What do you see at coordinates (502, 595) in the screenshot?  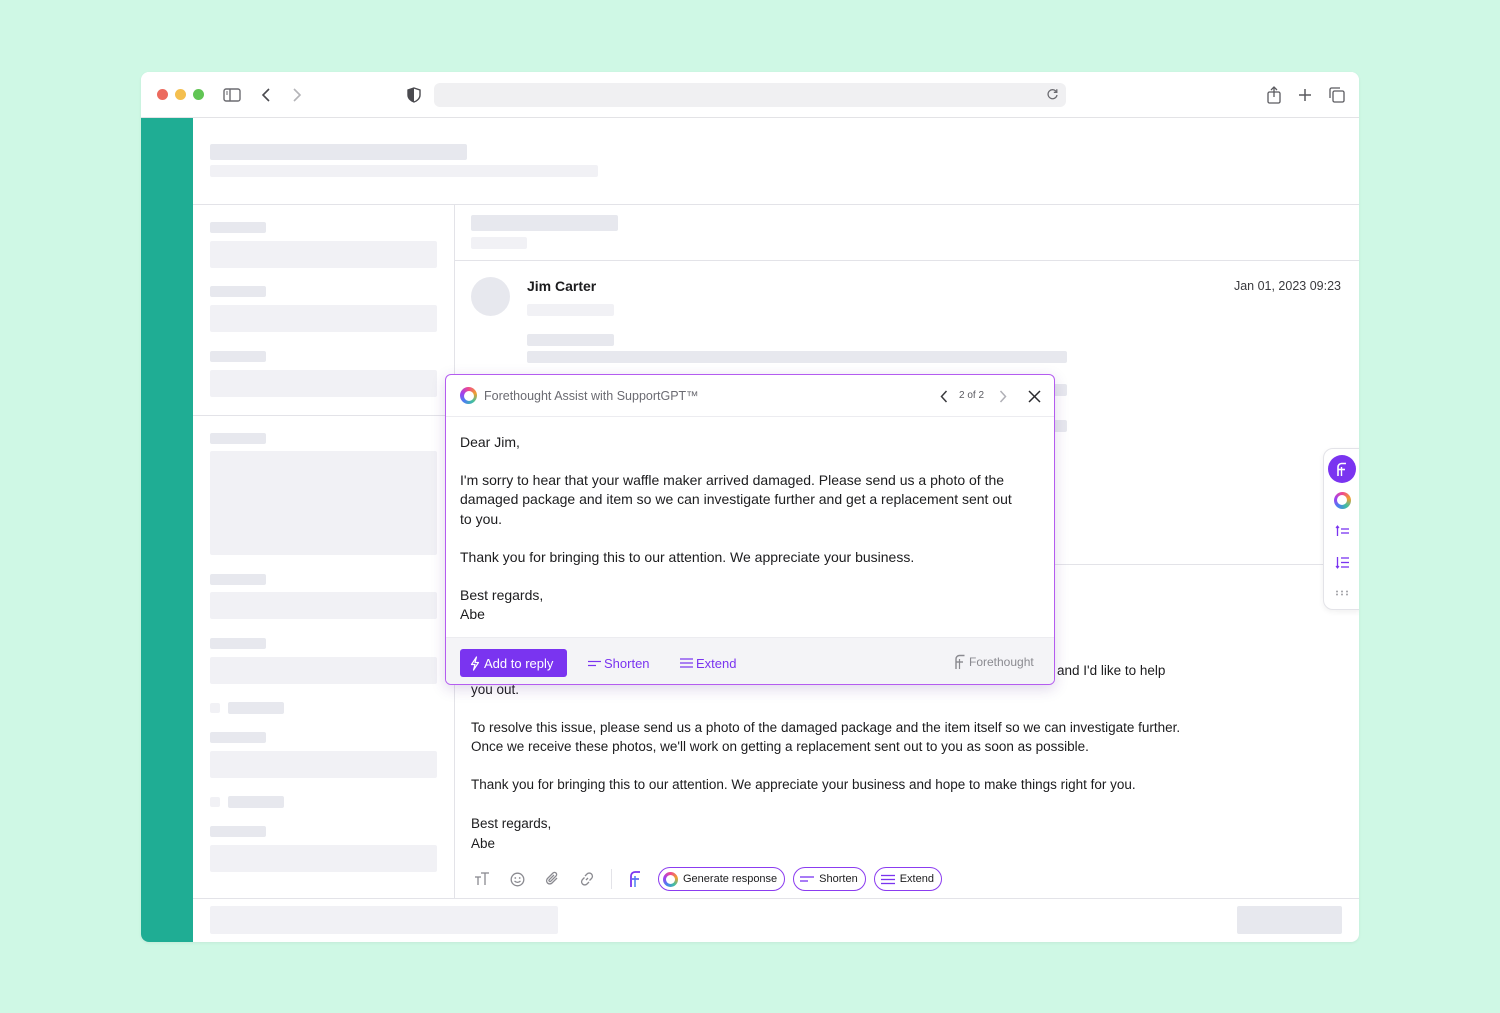 I see `response-signoff: Best regards,` at bounding box center [502, 595].